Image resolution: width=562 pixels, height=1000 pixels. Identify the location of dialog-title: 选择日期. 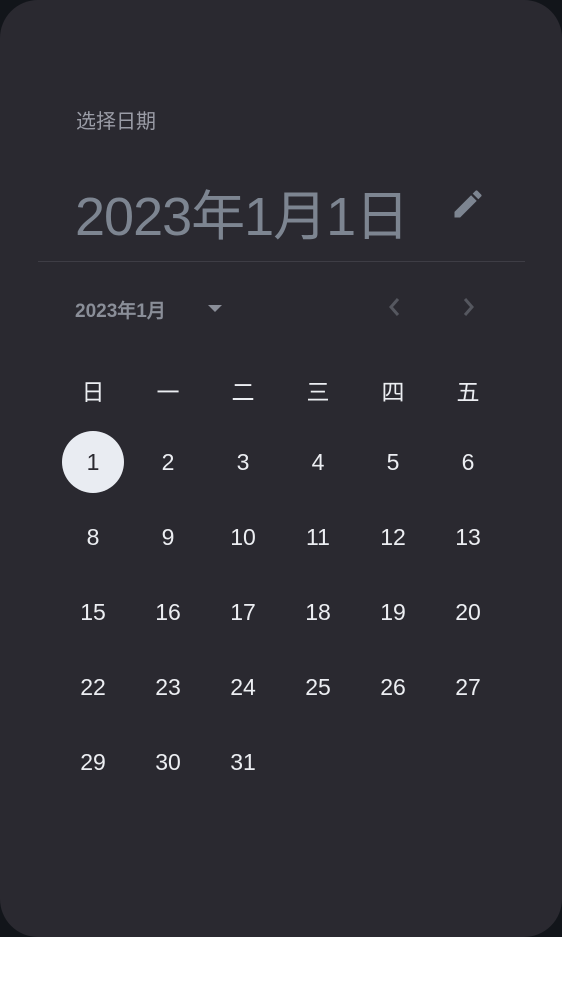
(116, 122).